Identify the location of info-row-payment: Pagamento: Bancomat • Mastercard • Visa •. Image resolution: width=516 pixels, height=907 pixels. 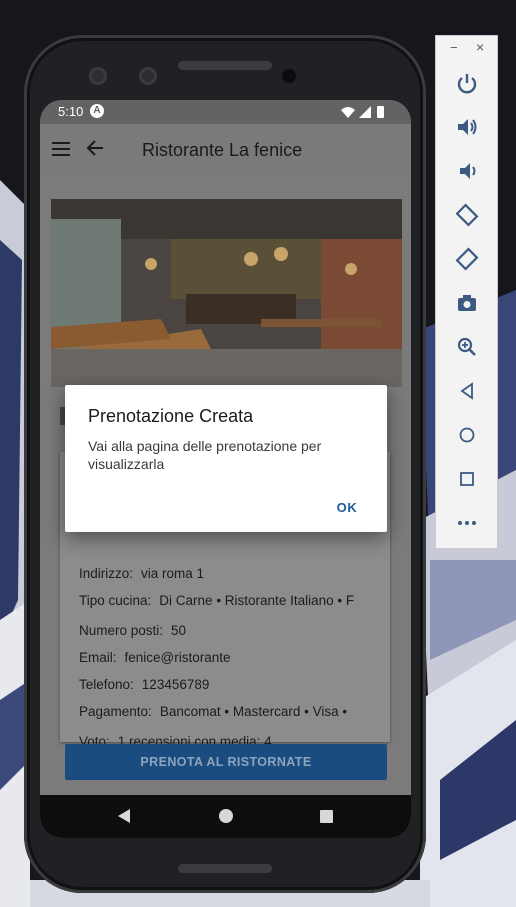
(213, 711).